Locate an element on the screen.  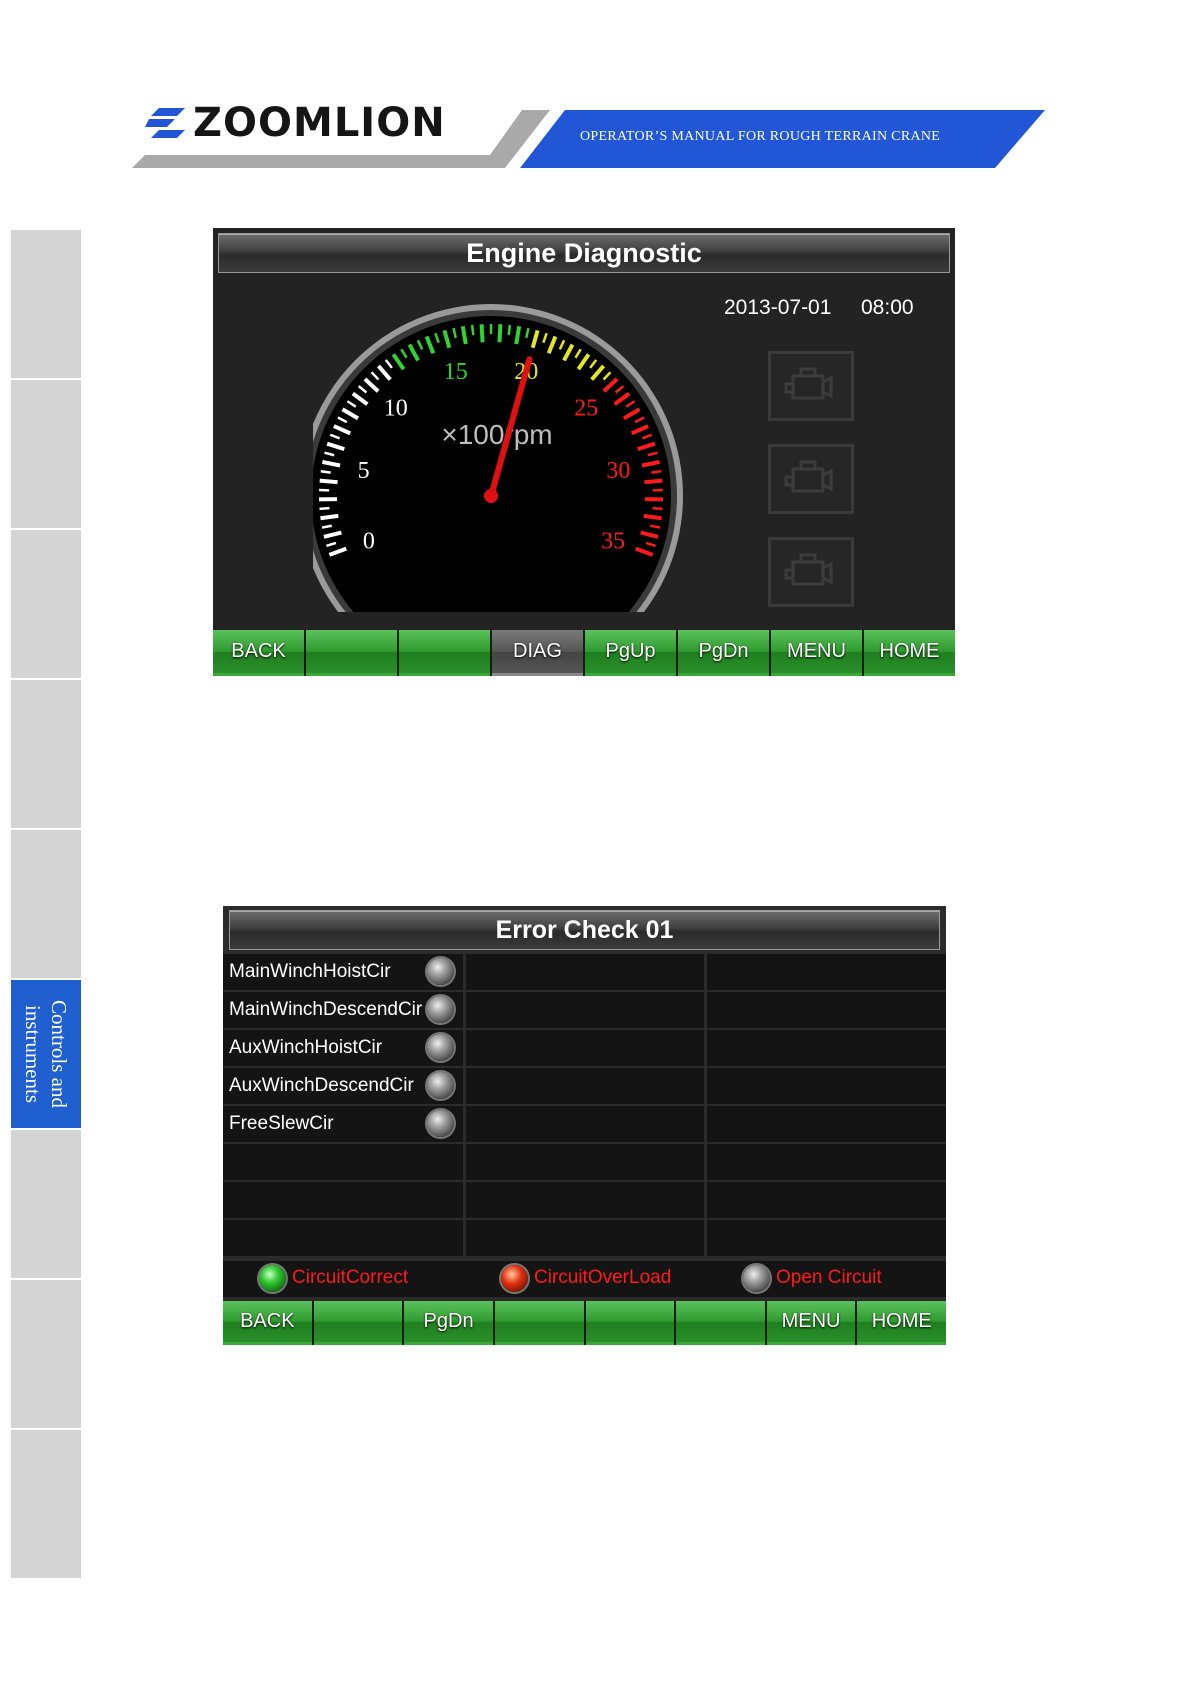
circuit-name-cell: AuxWinchDescendCir is located at coordinates (343, 1086).